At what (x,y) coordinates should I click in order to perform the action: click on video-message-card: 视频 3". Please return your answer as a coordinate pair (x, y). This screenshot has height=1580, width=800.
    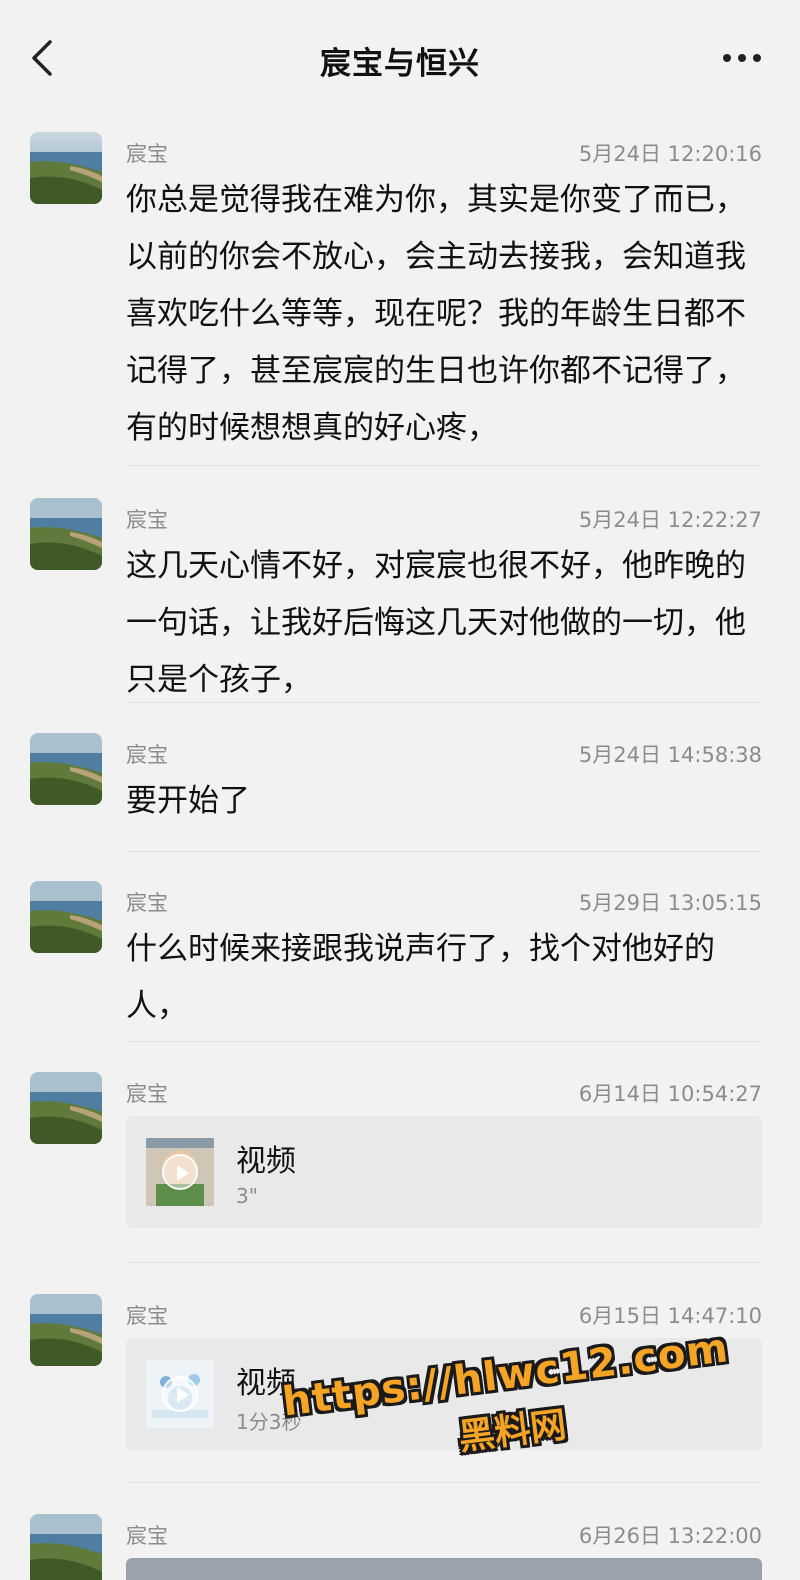
    Looking at the image, I should click on (444, 1172).